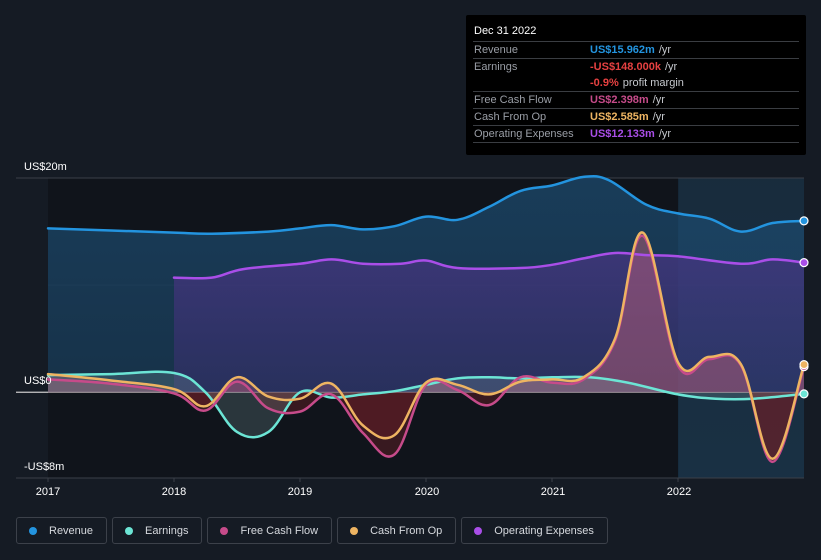  Describe the element at coordinates (38, 381) in the screenshot. I see `y-tick-label: US$0` at that location.